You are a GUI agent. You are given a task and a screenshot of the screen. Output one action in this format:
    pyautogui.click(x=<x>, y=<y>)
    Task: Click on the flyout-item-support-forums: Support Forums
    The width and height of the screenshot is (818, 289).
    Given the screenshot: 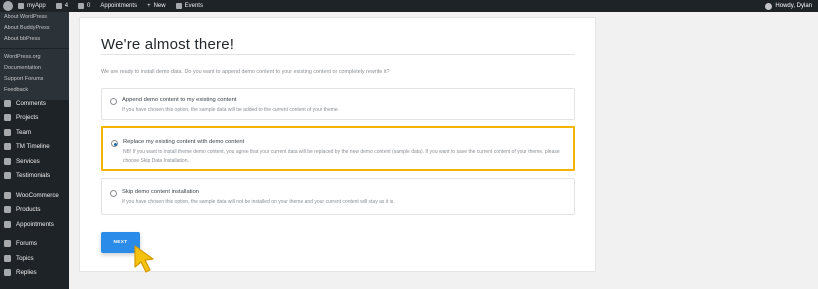 What is the action you would take?
    pyautogui.click(x=34, y=79)
    